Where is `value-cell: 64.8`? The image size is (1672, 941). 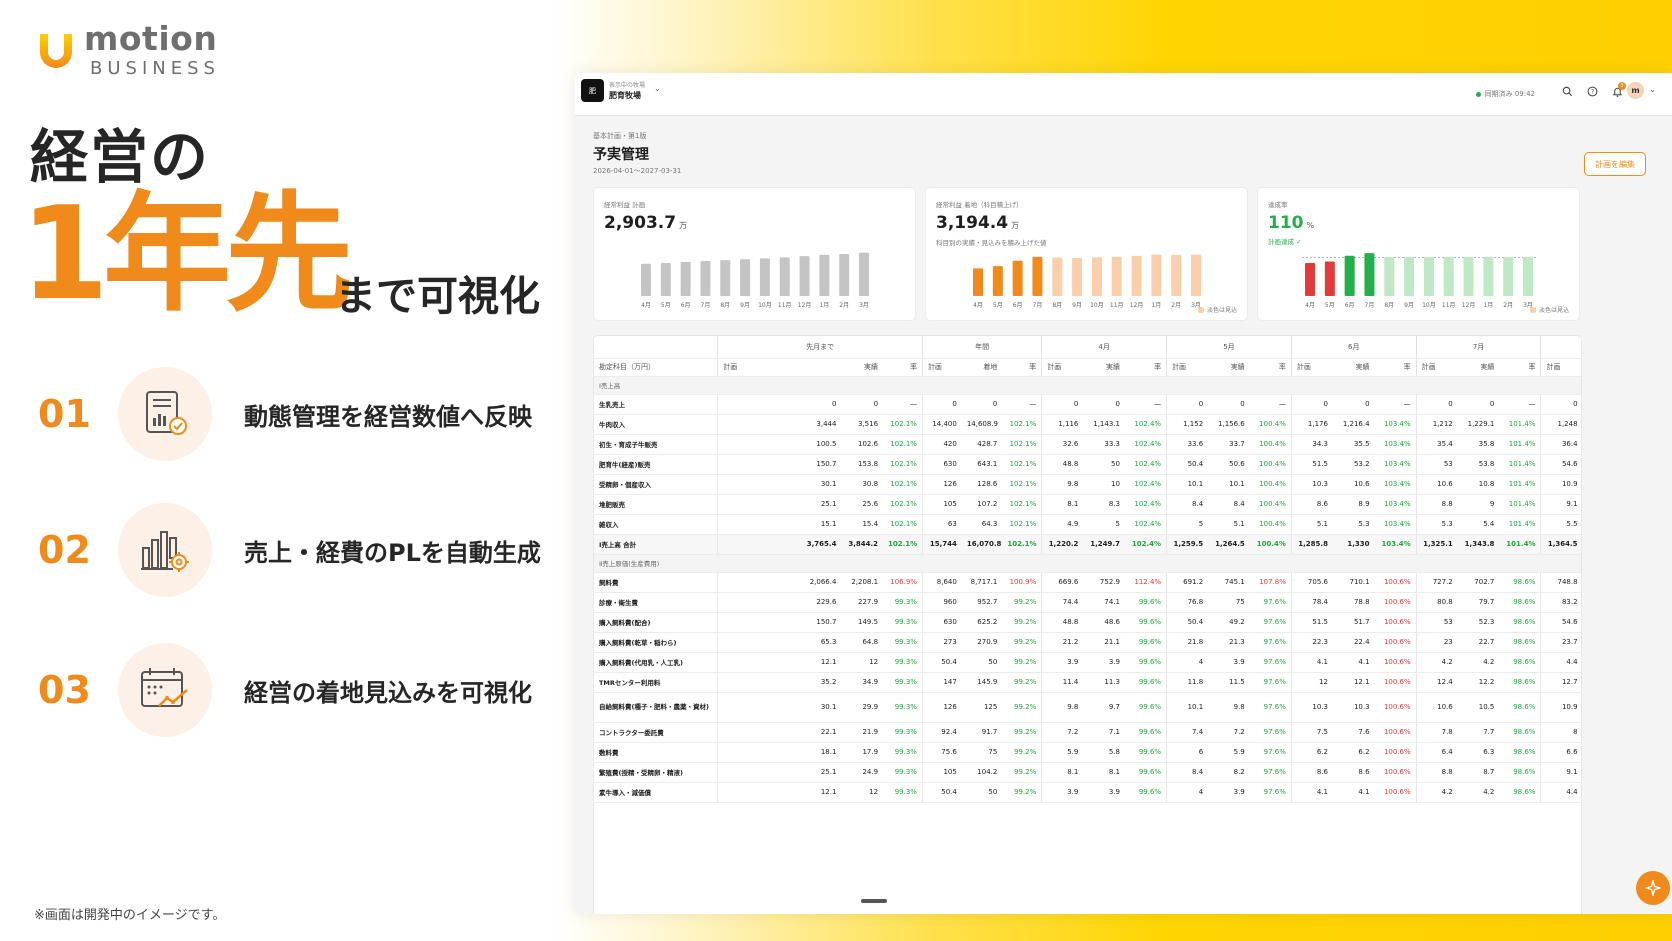 value-cell: 64.8 is located at coordinates (862, 642).